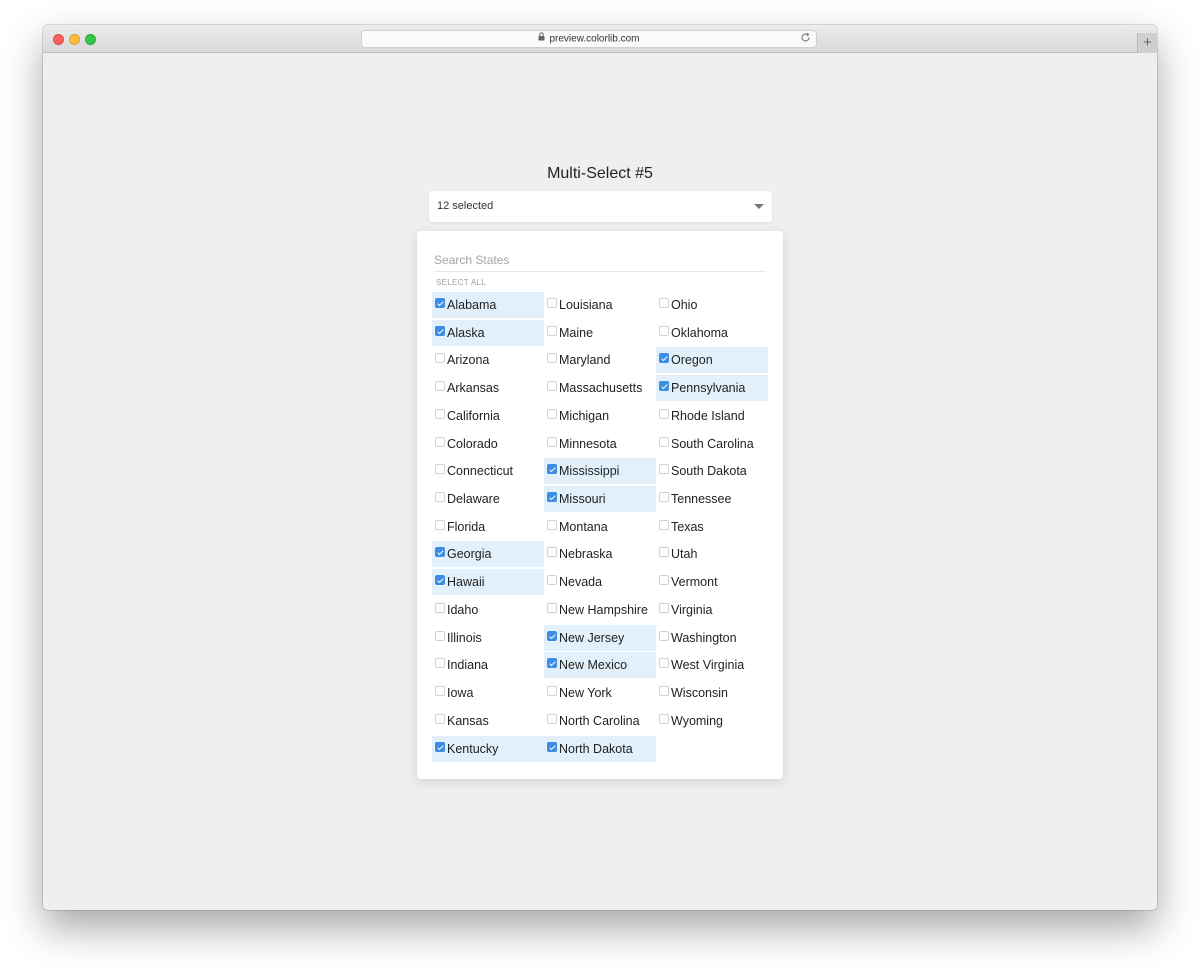 This screenshot has width=1200, height=972. Describe the element at coordinates (600, 444) in the screenshot. I see `state-option: Minnesota` at that location.